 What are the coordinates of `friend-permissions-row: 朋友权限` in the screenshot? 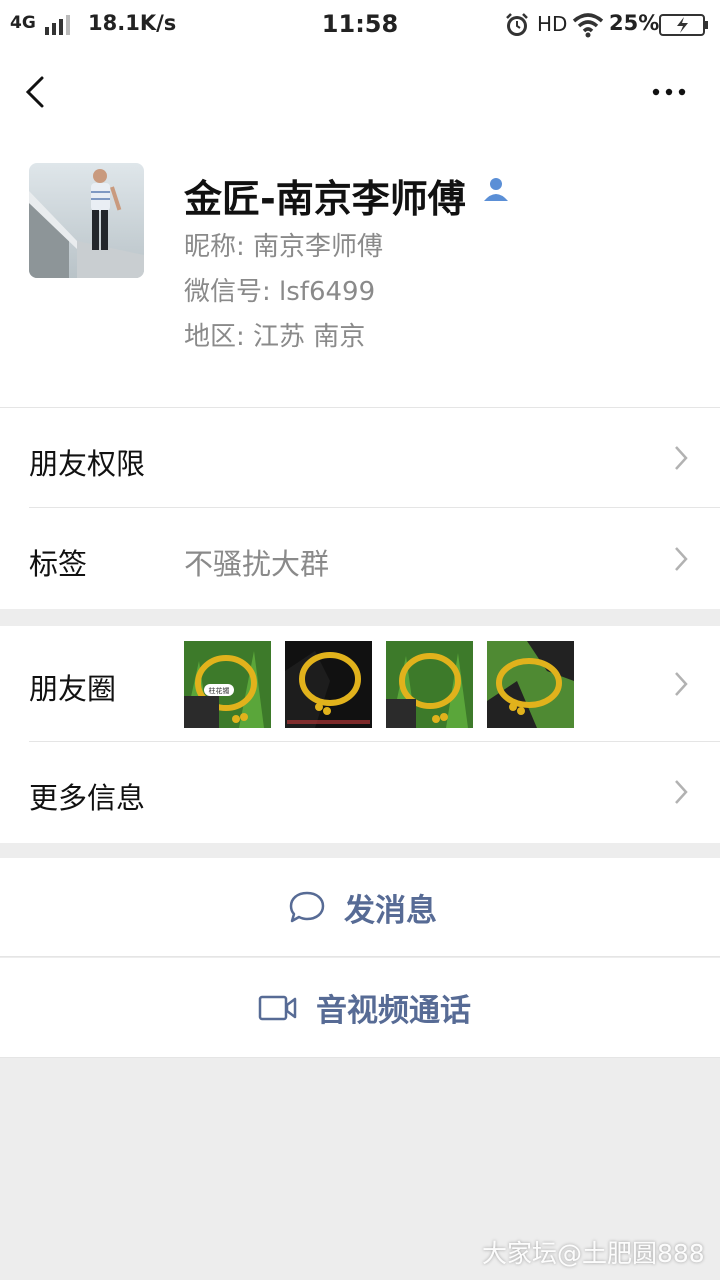 It's located at (360, 458).